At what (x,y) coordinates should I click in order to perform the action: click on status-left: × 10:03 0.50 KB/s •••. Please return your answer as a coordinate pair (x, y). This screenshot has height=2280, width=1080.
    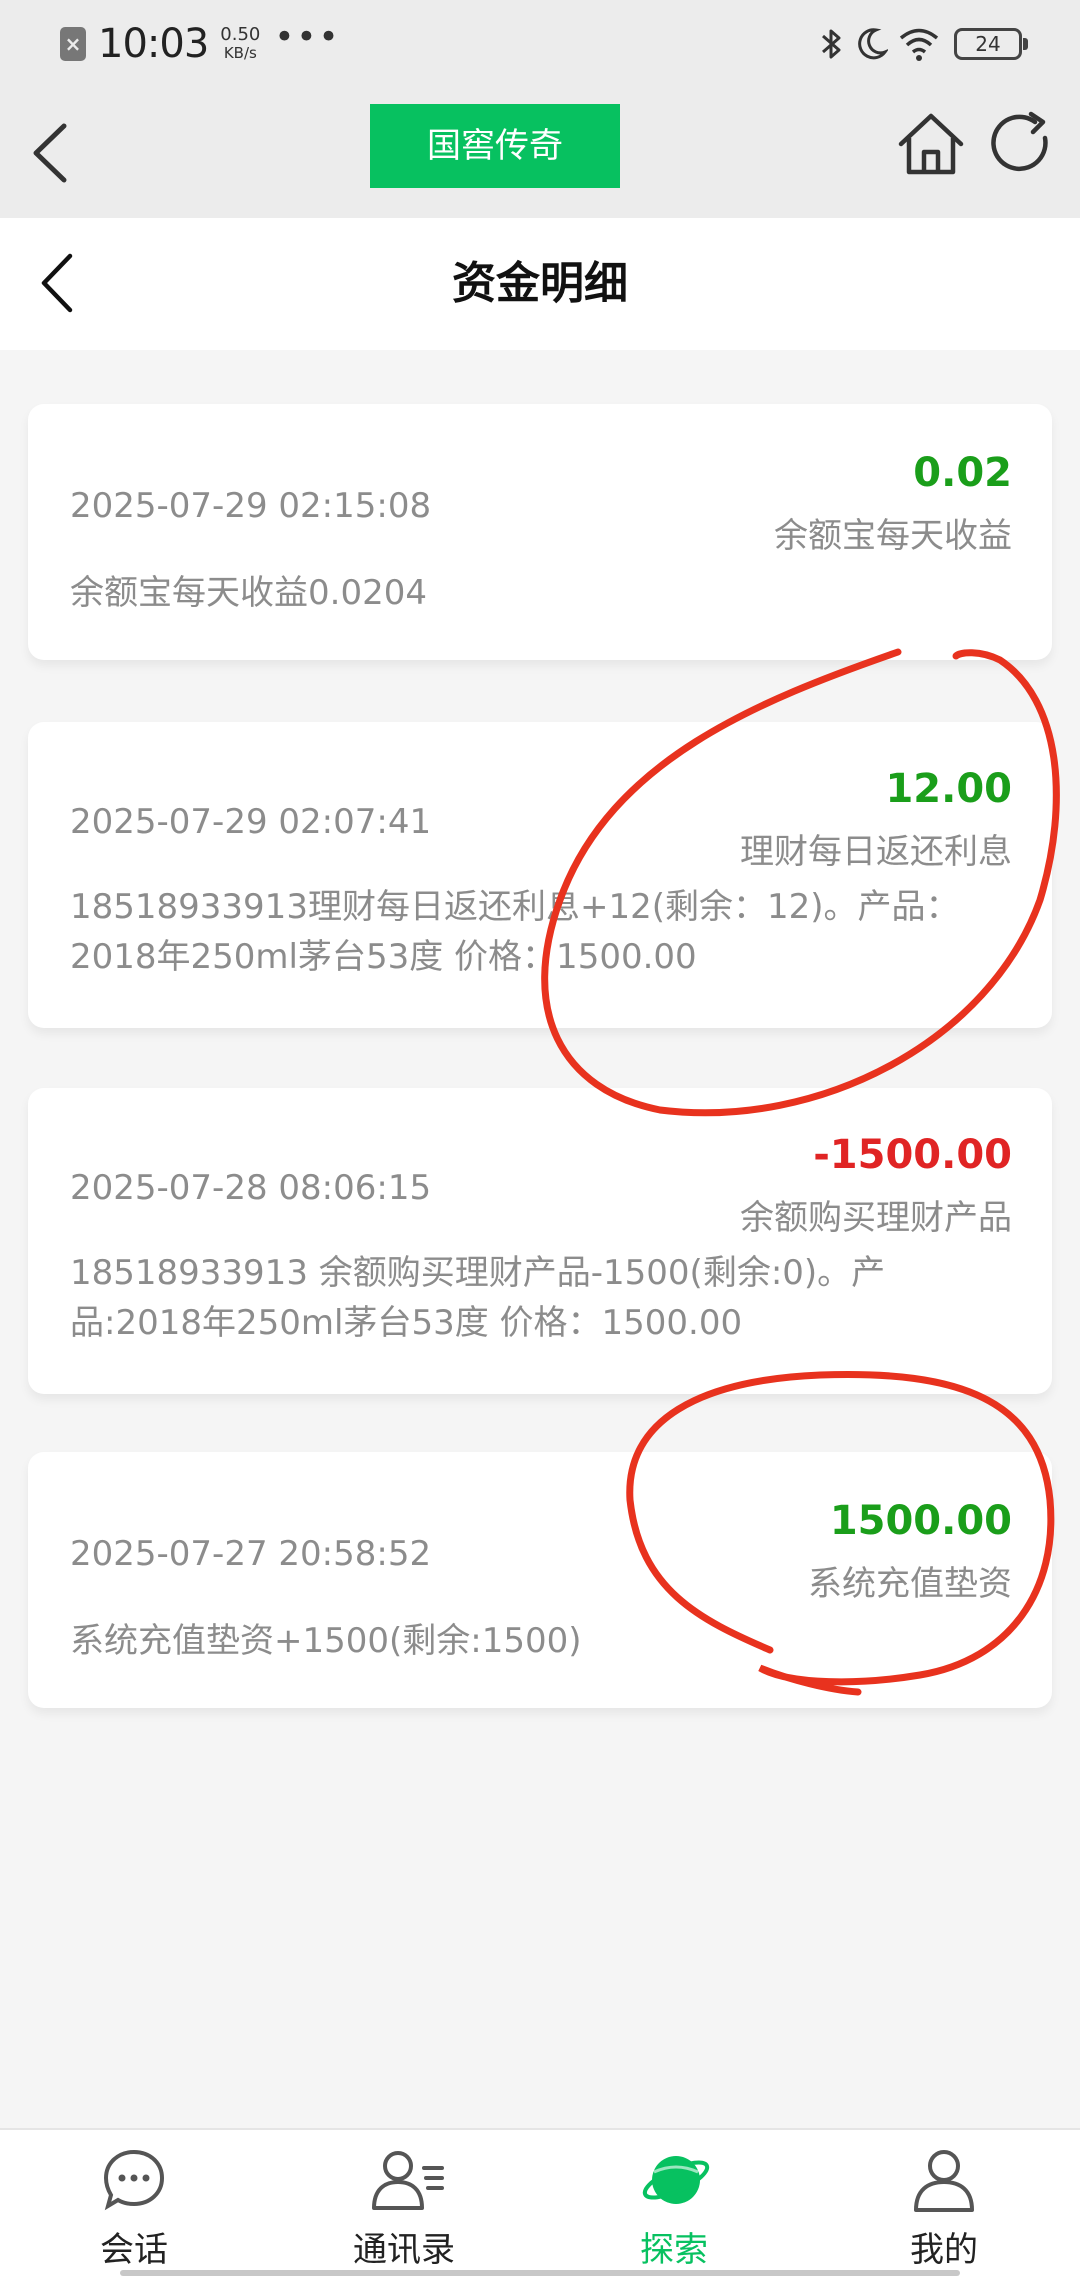
    Looking at the image, I should click on (200, 44).